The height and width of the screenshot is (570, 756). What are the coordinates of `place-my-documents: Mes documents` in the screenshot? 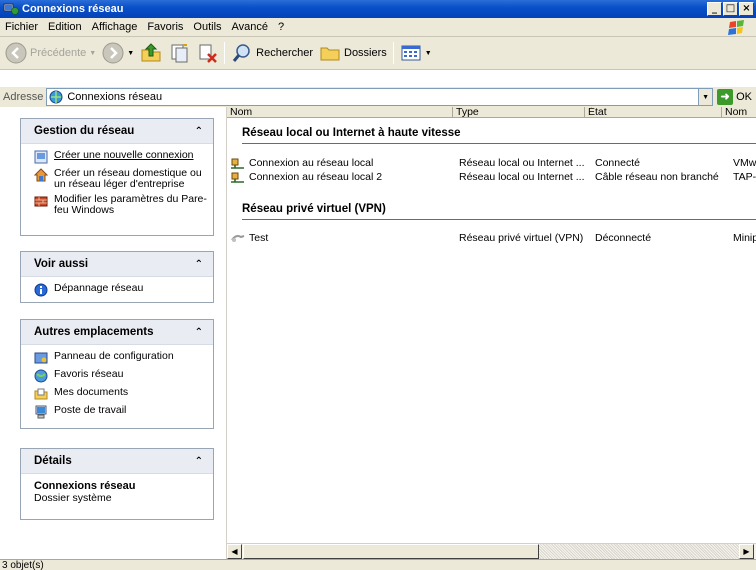 It's located at (121, 394).